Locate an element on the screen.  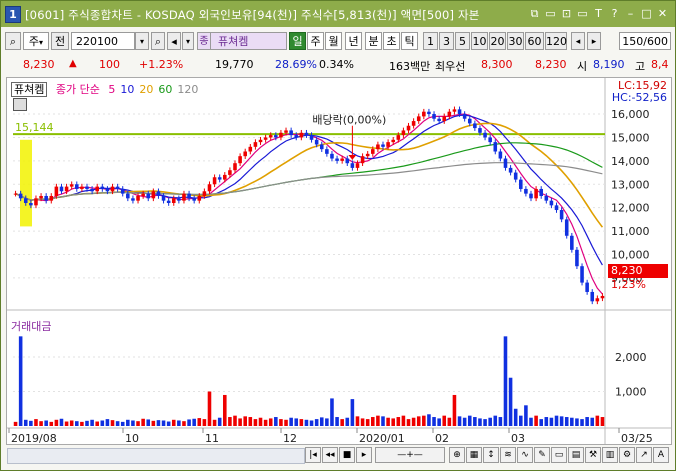
legend-ma-5: 5 is located at coordinates (111, 89).